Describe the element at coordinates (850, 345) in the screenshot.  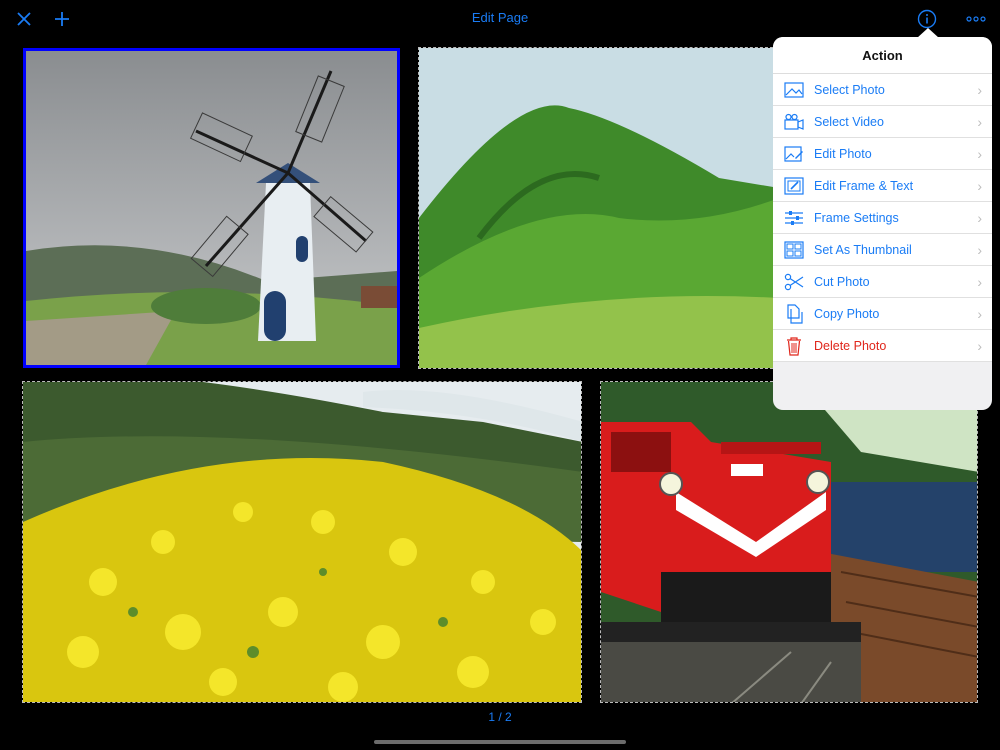
I see `menu-item-label: Delete Photo` at that location.